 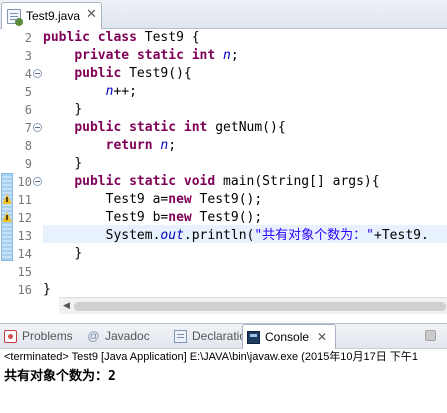 What do you see at coordinates (267, 235) in the screenshot?
I see `code-text: System.out.println("共有对象个数为："+Test9.` at bounding box center [267, 235].